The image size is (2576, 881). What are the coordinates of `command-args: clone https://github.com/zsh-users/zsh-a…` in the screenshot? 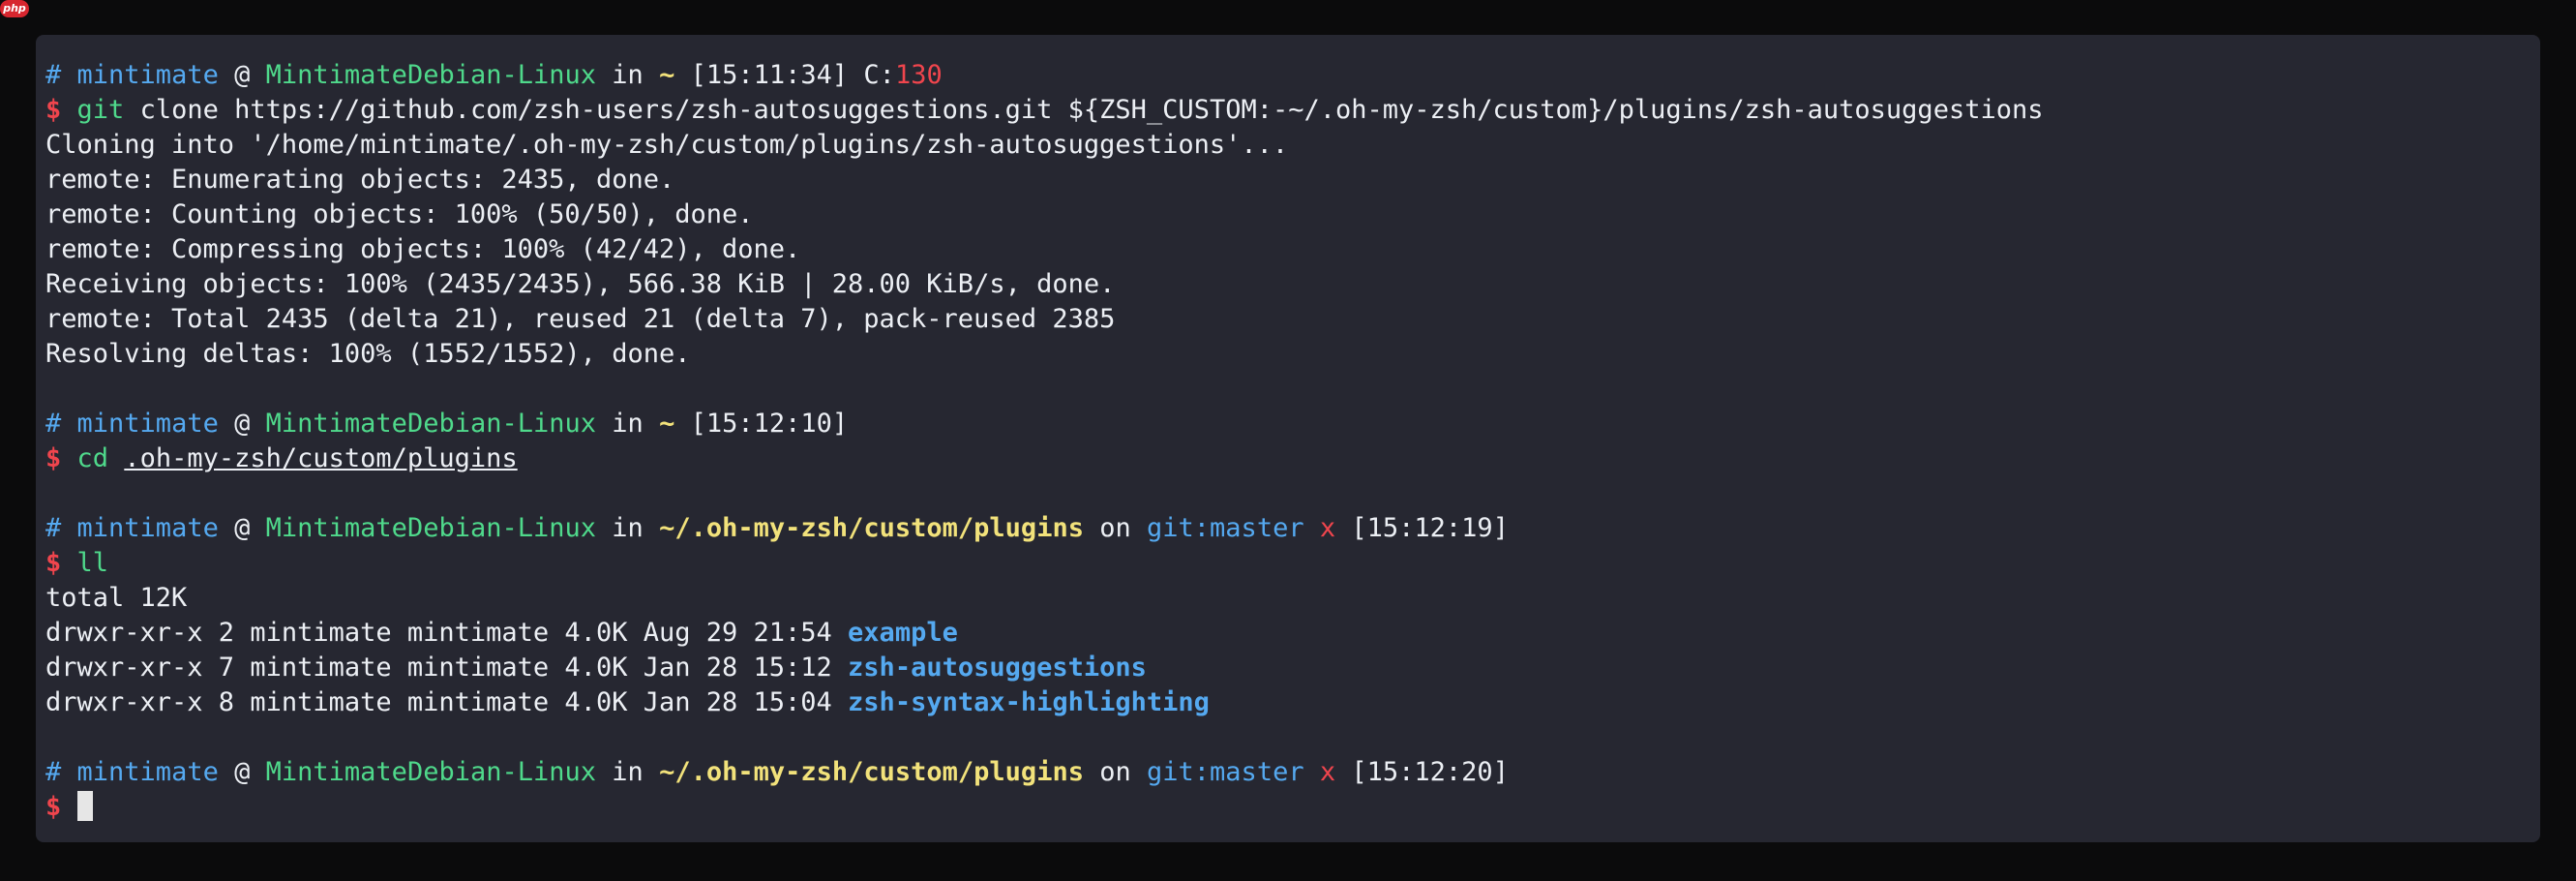 It's located at (1091, 110).